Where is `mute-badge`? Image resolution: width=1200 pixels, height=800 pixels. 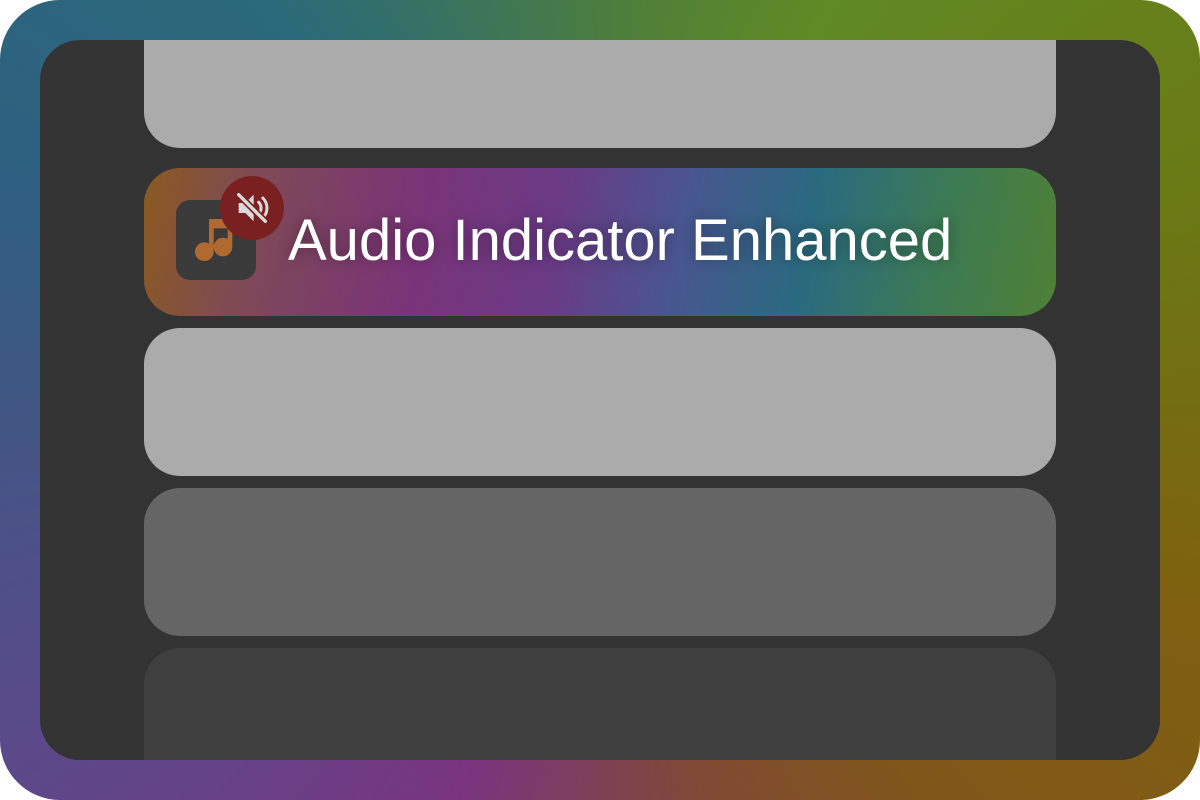
mute-badge is located at coordinates (252, 208).